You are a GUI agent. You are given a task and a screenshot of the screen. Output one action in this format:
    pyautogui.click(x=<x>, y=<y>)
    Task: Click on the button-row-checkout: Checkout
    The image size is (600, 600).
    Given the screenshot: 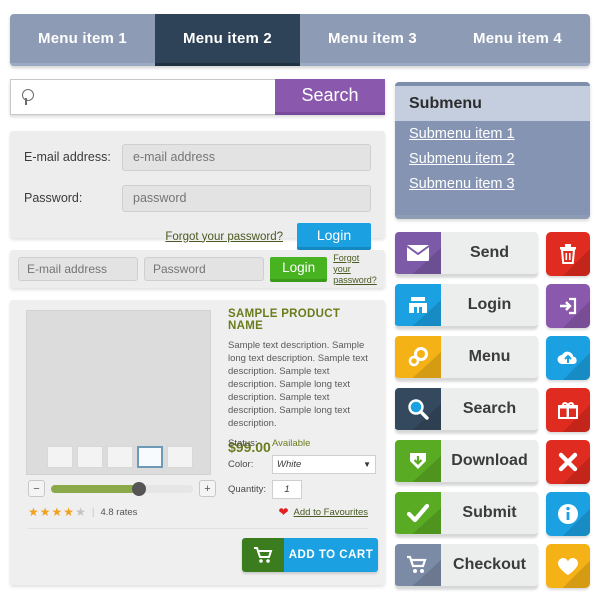 What is the action you would take?
    pyautogui.click(x=492, y=566)
    